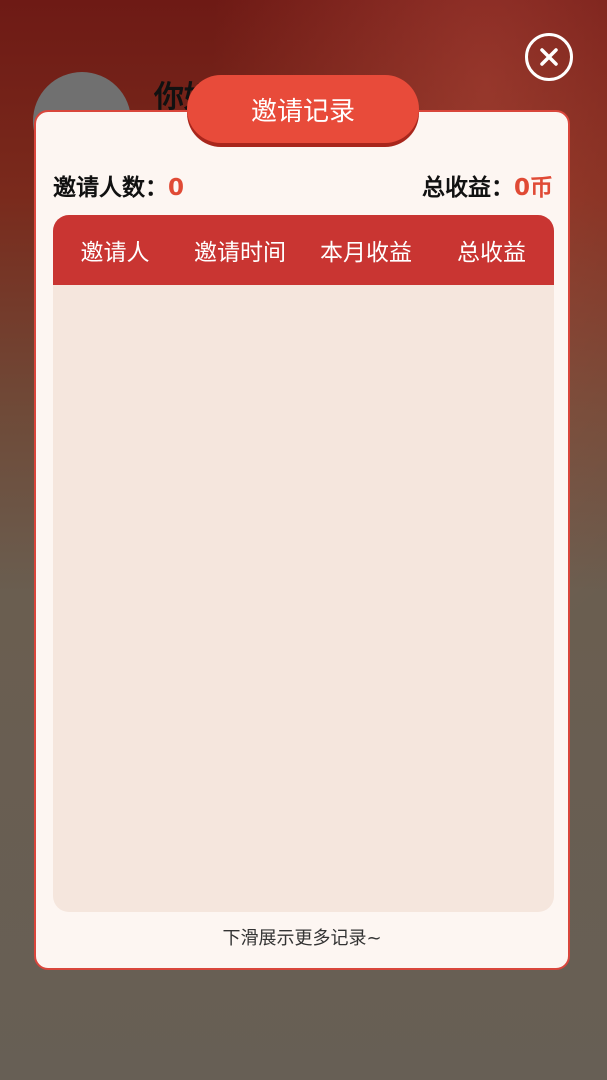 This screenshot has width=607, height=1080. I want to click on header-inviter: 邀请人, so click(115, 253).